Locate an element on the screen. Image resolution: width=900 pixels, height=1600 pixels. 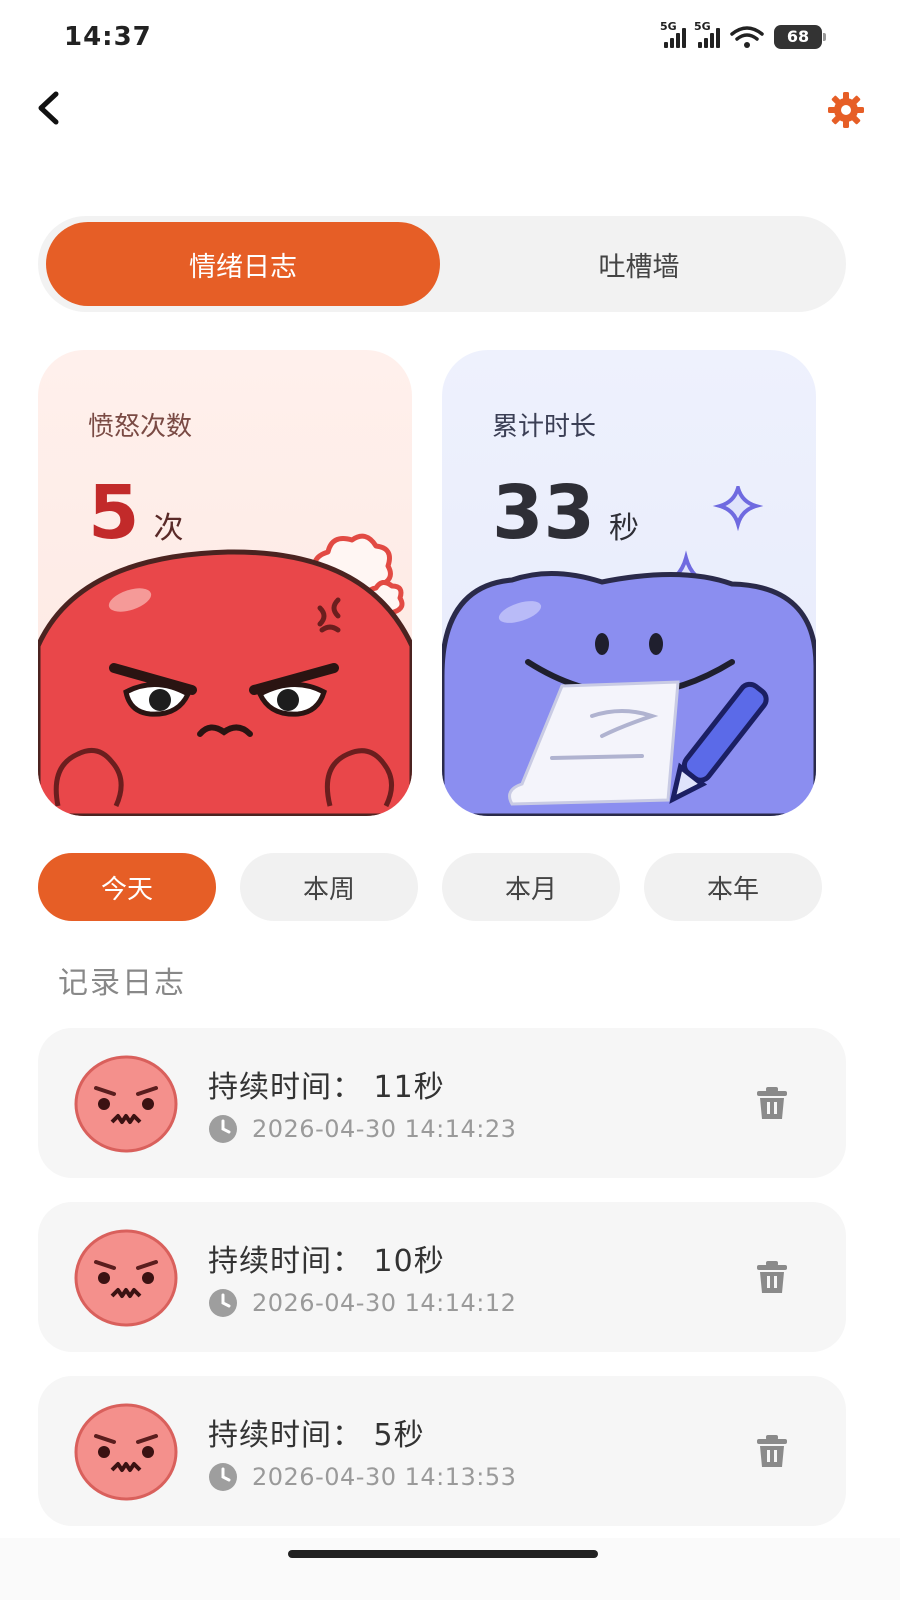
total-duration-label: 累计时长 is located at coordinates (544, 427).